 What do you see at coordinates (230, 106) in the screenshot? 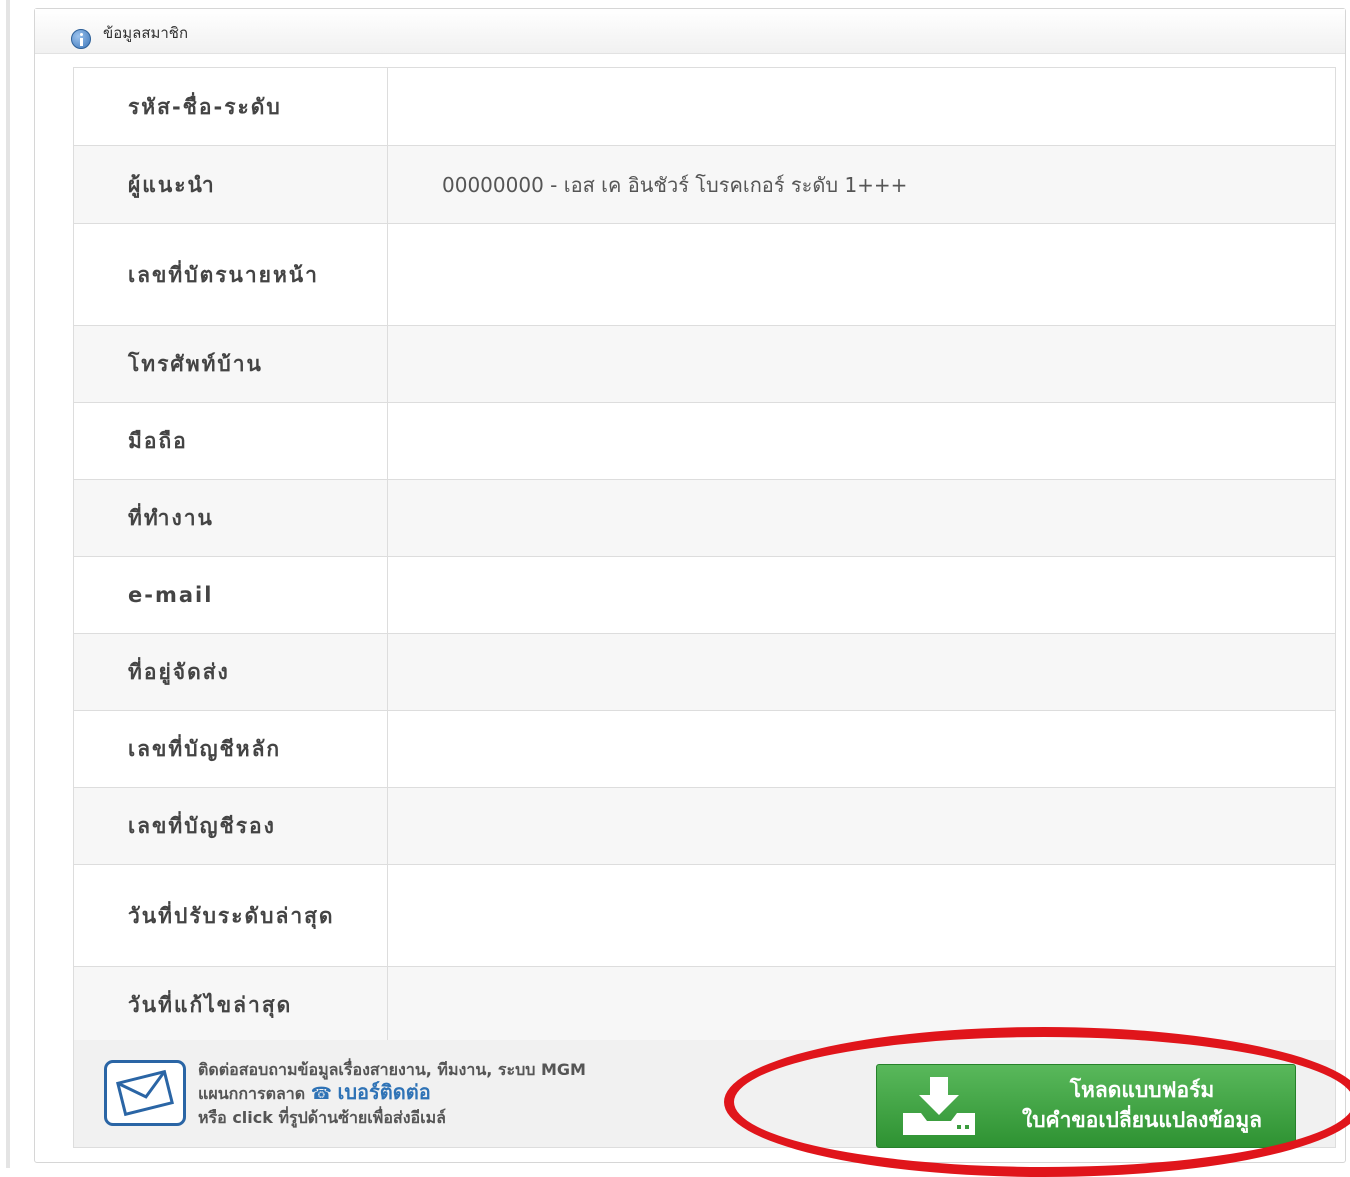
I see `field-label: รหัส-ชื่อ-ระดับ` at bounding box center [230, 106].